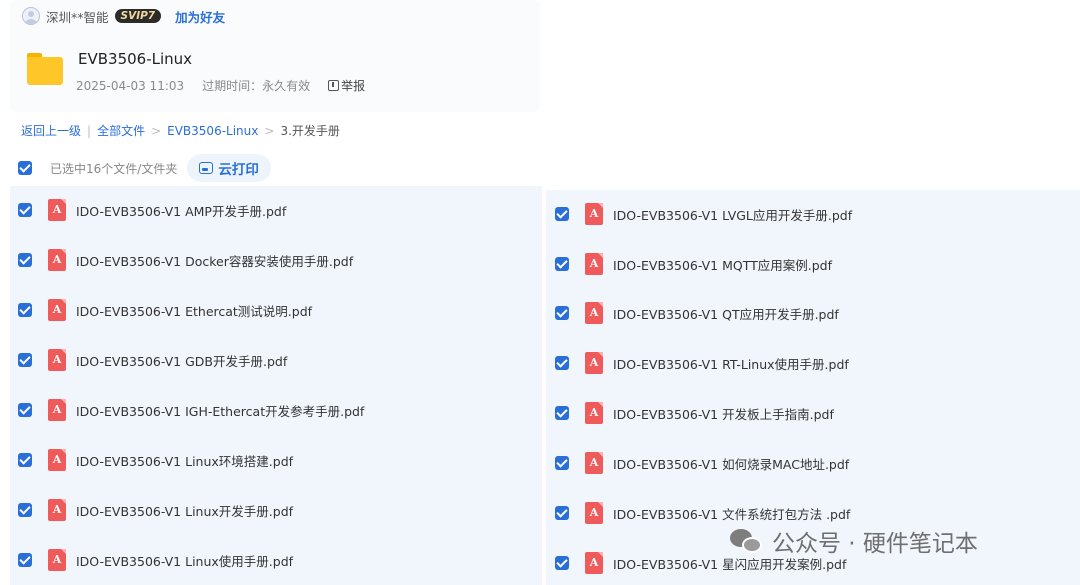  I want to click on folder-meta: 2025-04-03 11:03 过期时间：永久有效 举报, so click(220, 85).